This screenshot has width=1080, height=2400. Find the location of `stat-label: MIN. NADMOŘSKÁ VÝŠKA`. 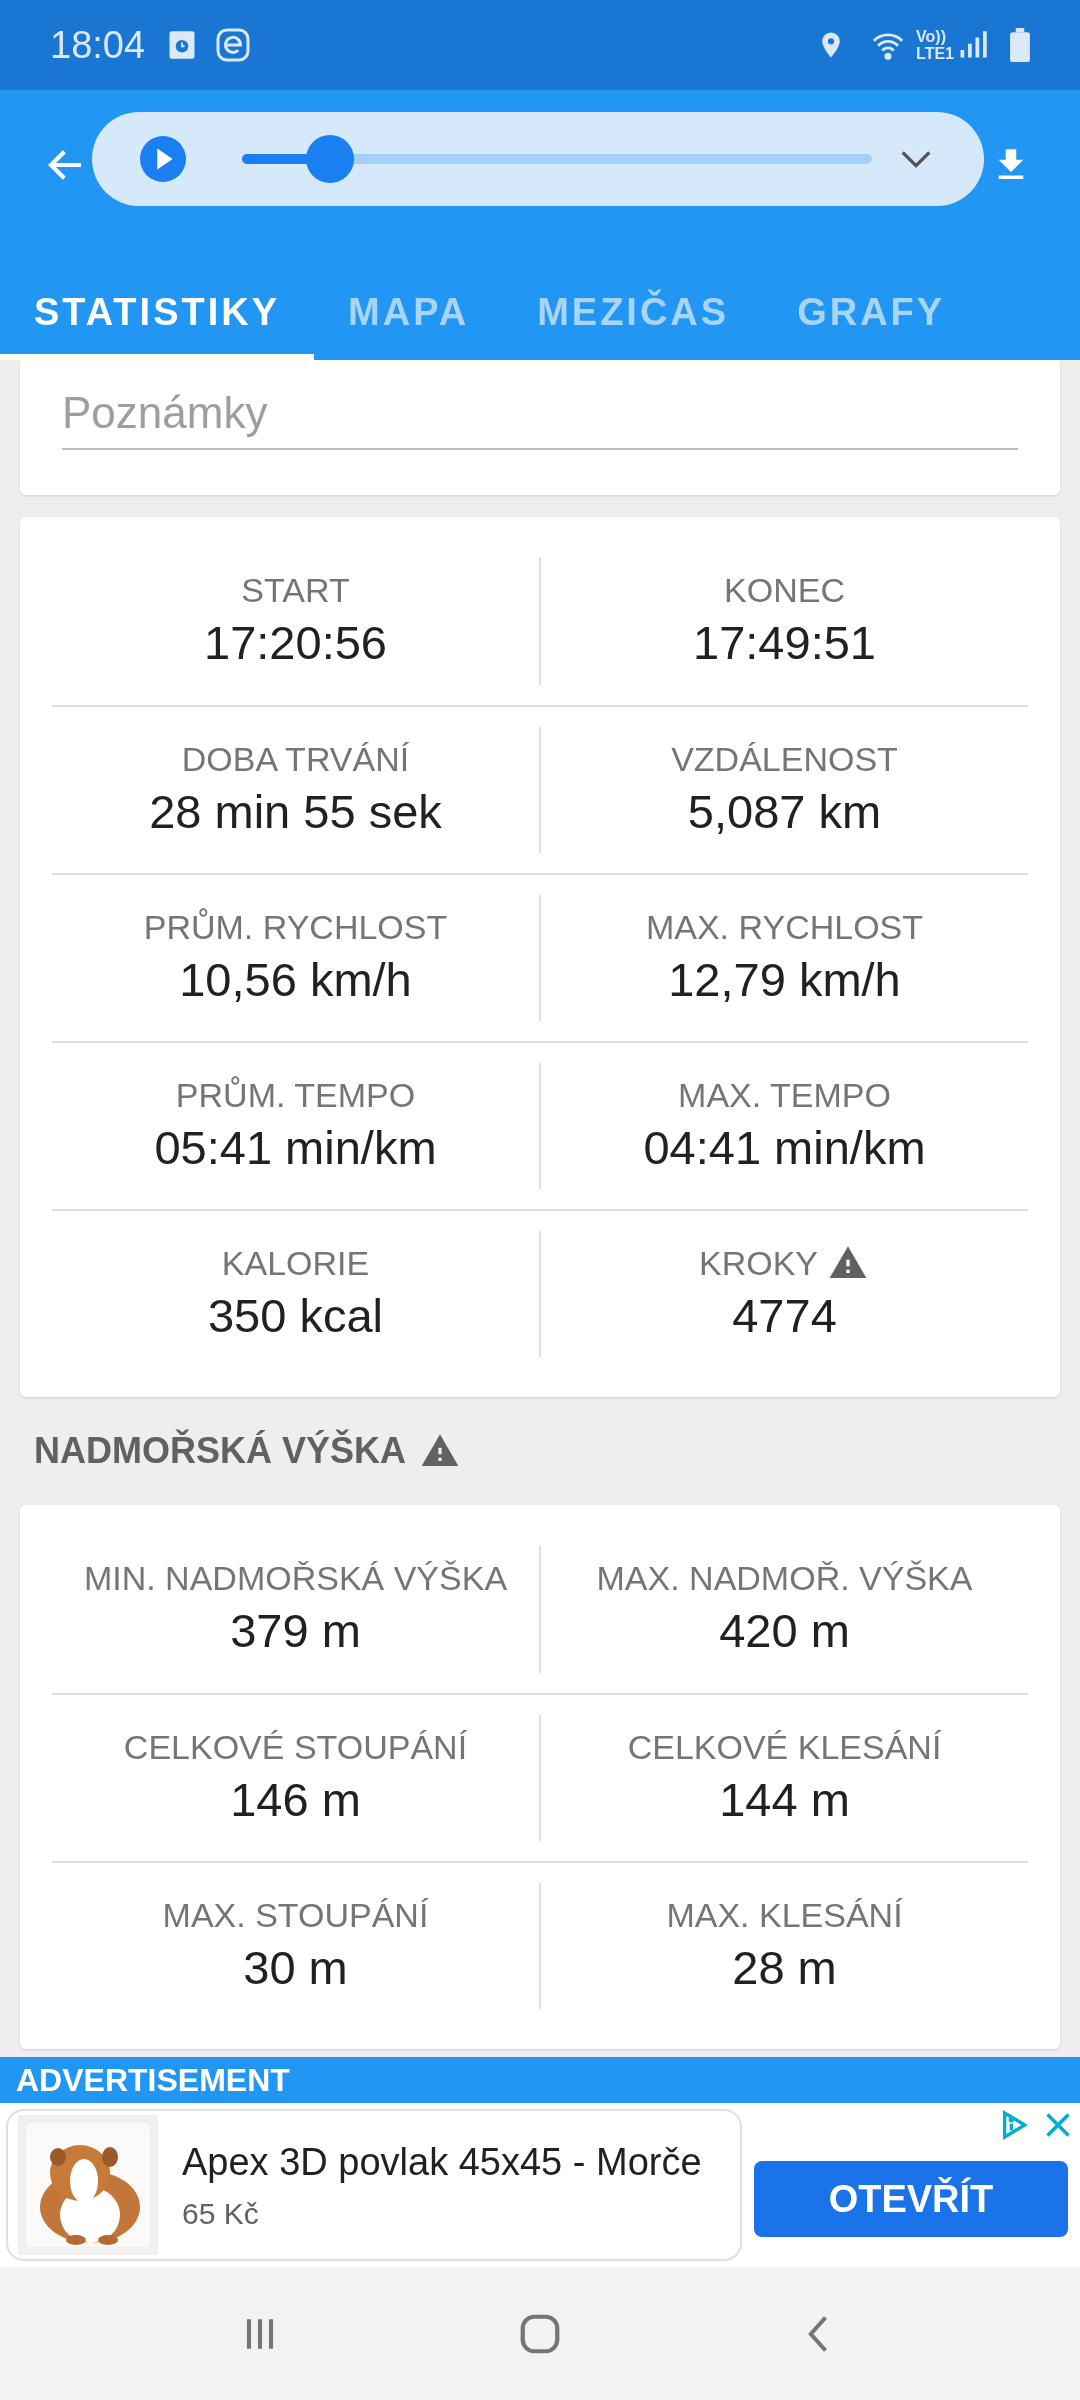

stat-label: MIN. NADMOŘSKÁ VÝŠKA is located at coordinates (295, 1578).